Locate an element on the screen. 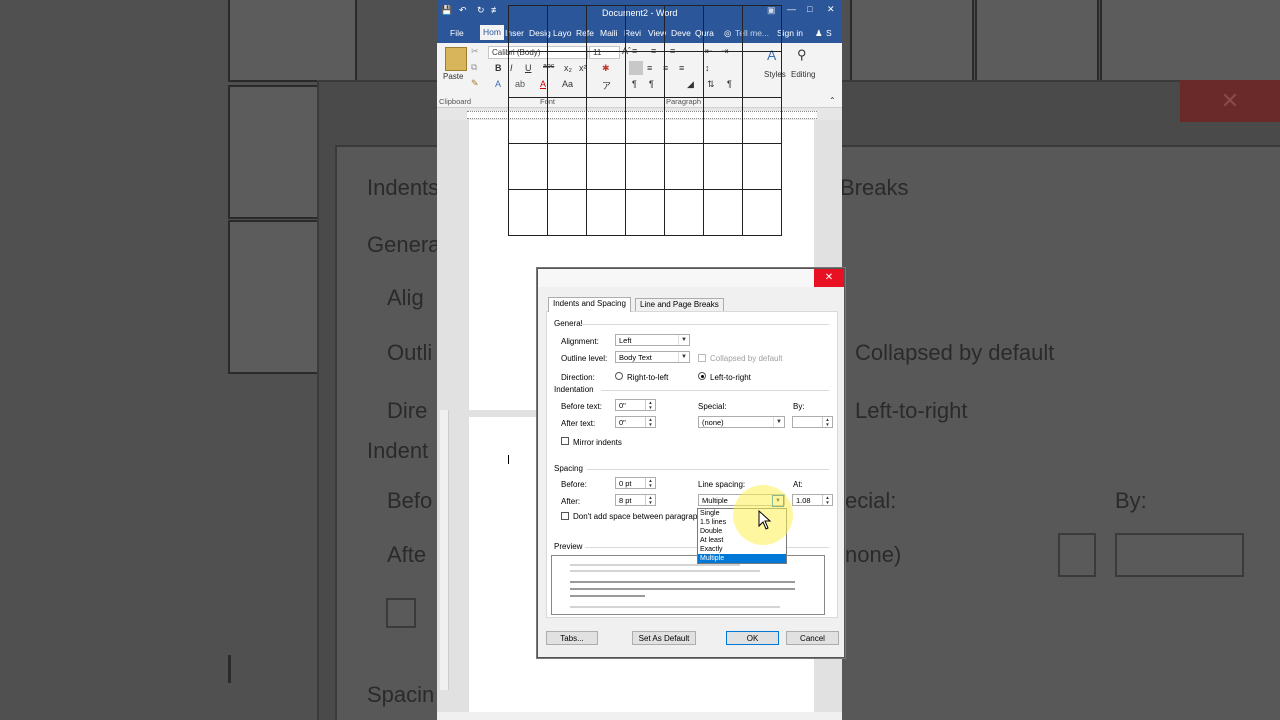 This screenshot has height=720, width=1280. dont-add-space-checkbox is located at coordinates (565, 516).